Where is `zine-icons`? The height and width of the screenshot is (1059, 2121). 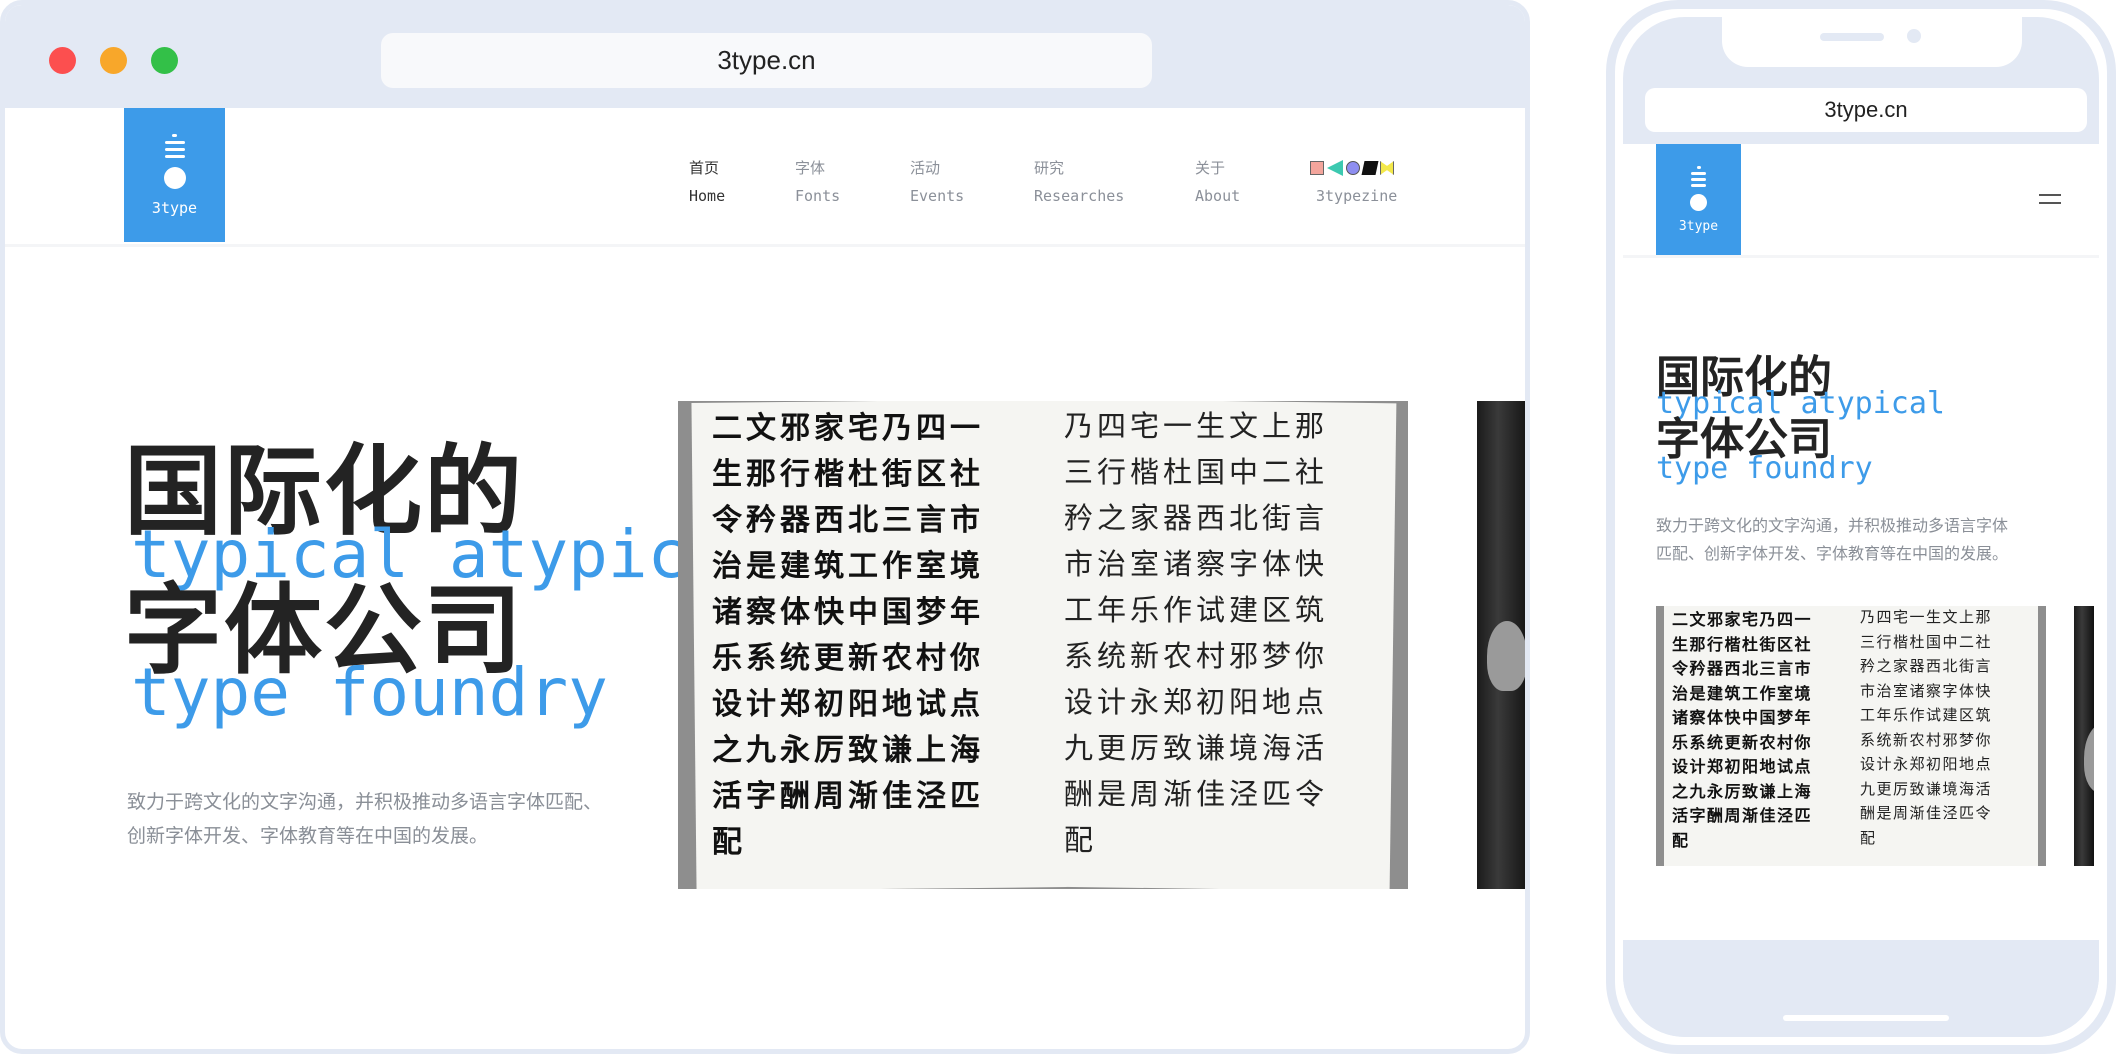 zine-icons is located at coordinates (1353, 168).